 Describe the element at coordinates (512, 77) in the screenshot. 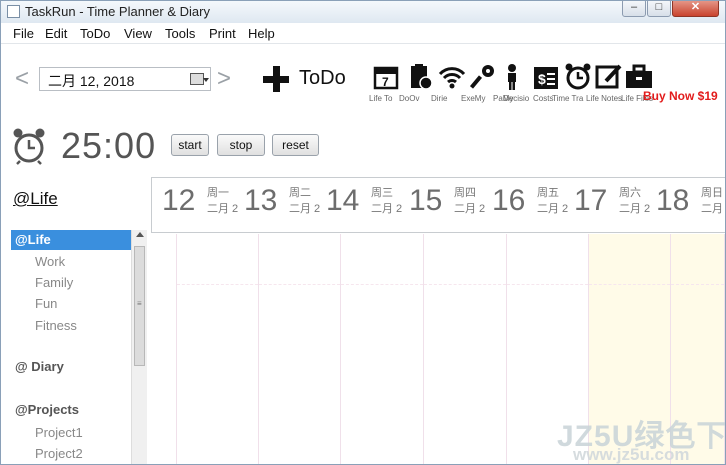

I see `person-icon` at that location.